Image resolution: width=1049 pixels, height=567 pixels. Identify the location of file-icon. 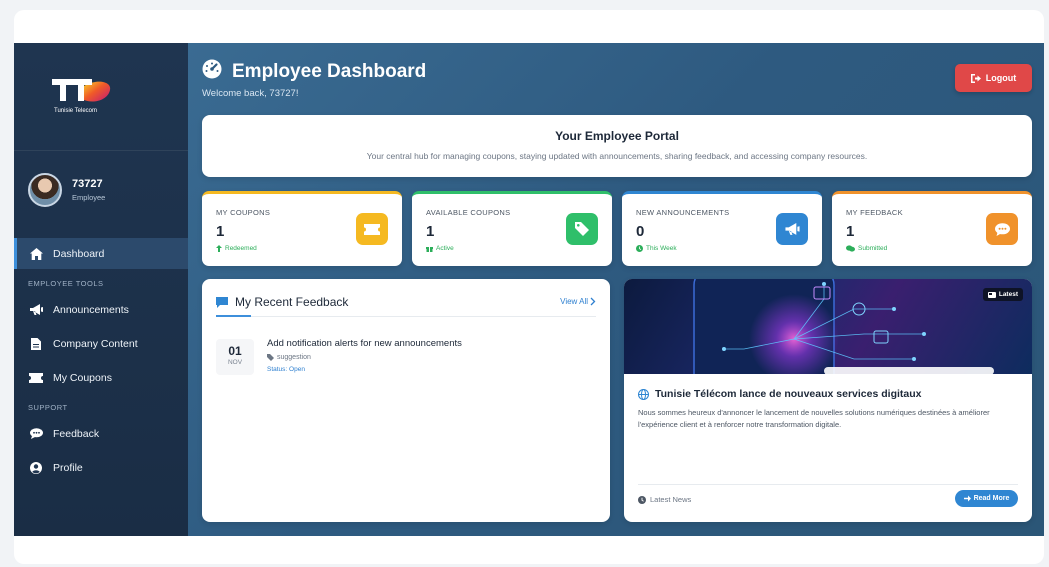
(36, 344).